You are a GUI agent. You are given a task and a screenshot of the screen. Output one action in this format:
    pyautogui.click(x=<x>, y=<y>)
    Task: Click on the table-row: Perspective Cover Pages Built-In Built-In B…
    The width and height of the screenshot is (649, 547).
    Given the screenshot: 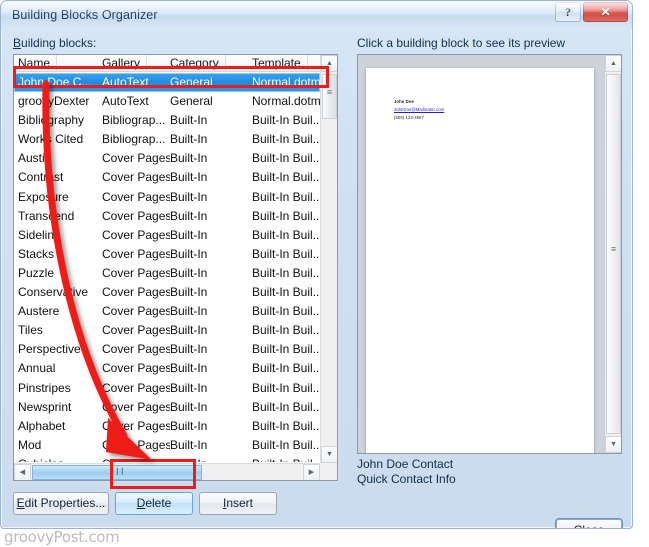 What is the action you would take?
    pyautogui.click(x=167, y=349)
    